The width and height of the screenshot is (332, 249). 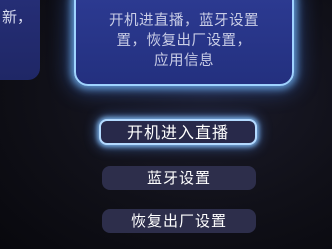 What do you see at coordinates (178, 132) in the screenshot?
I see `menu-item-boot-to-live: 开机进入直播` at bounding box center [178, 132].